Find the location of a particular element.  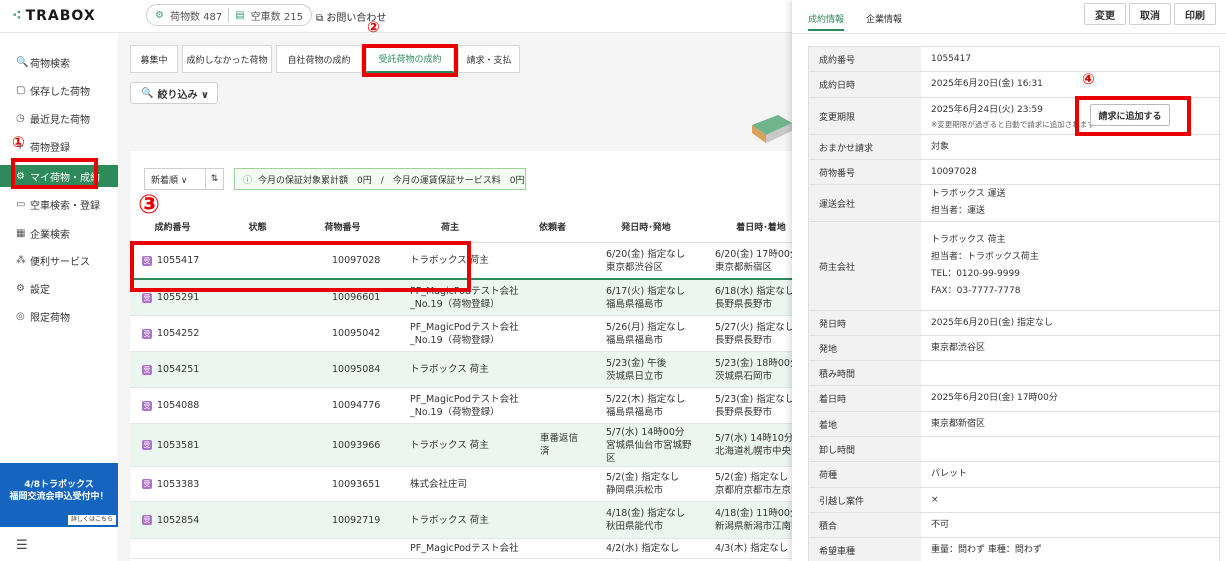

depart-line: 茨城県日立市 is located at coordinates (635, 376).